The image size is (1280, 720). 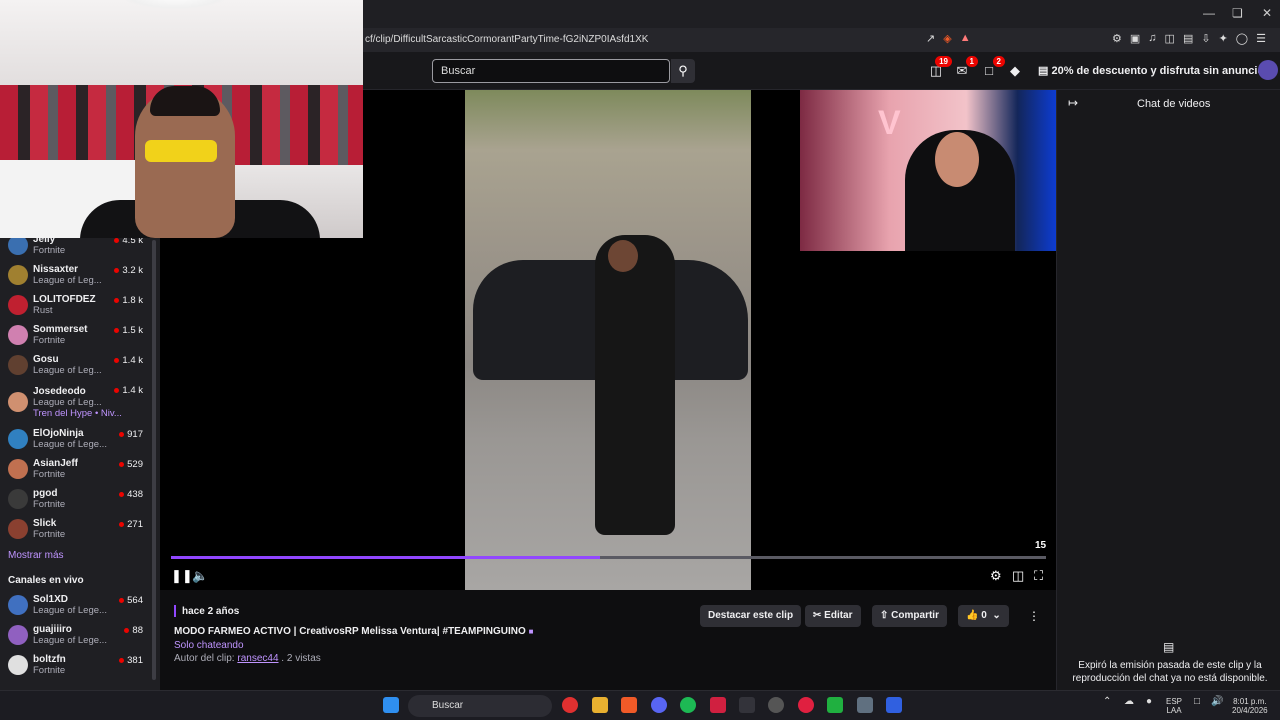 What do you see at coordinates (1261, 38) in the screenshot?
I see `menu-icon: ☰` at bounding box center [1261, 38].